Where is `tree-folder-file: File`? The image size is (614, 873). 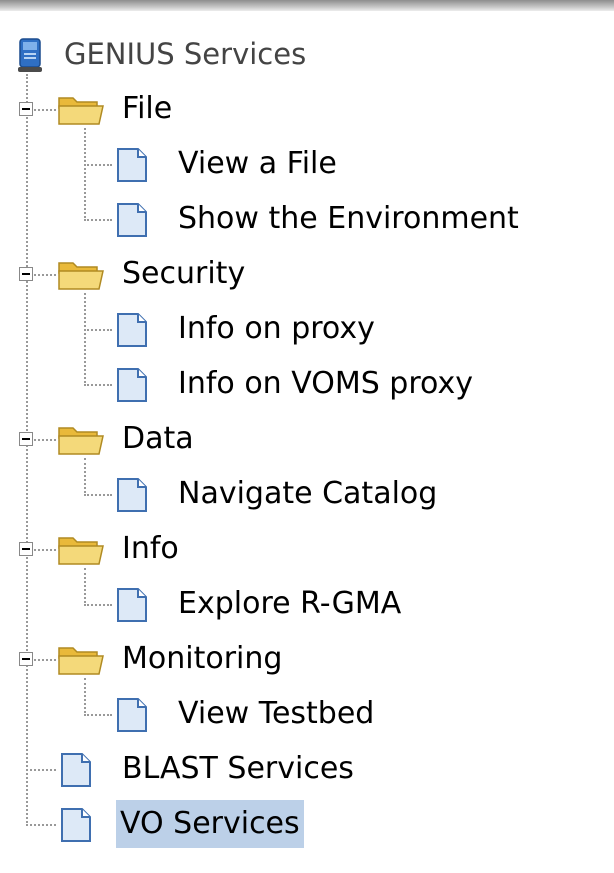 tree-folder-file: File is located at coordinates (200, 109).